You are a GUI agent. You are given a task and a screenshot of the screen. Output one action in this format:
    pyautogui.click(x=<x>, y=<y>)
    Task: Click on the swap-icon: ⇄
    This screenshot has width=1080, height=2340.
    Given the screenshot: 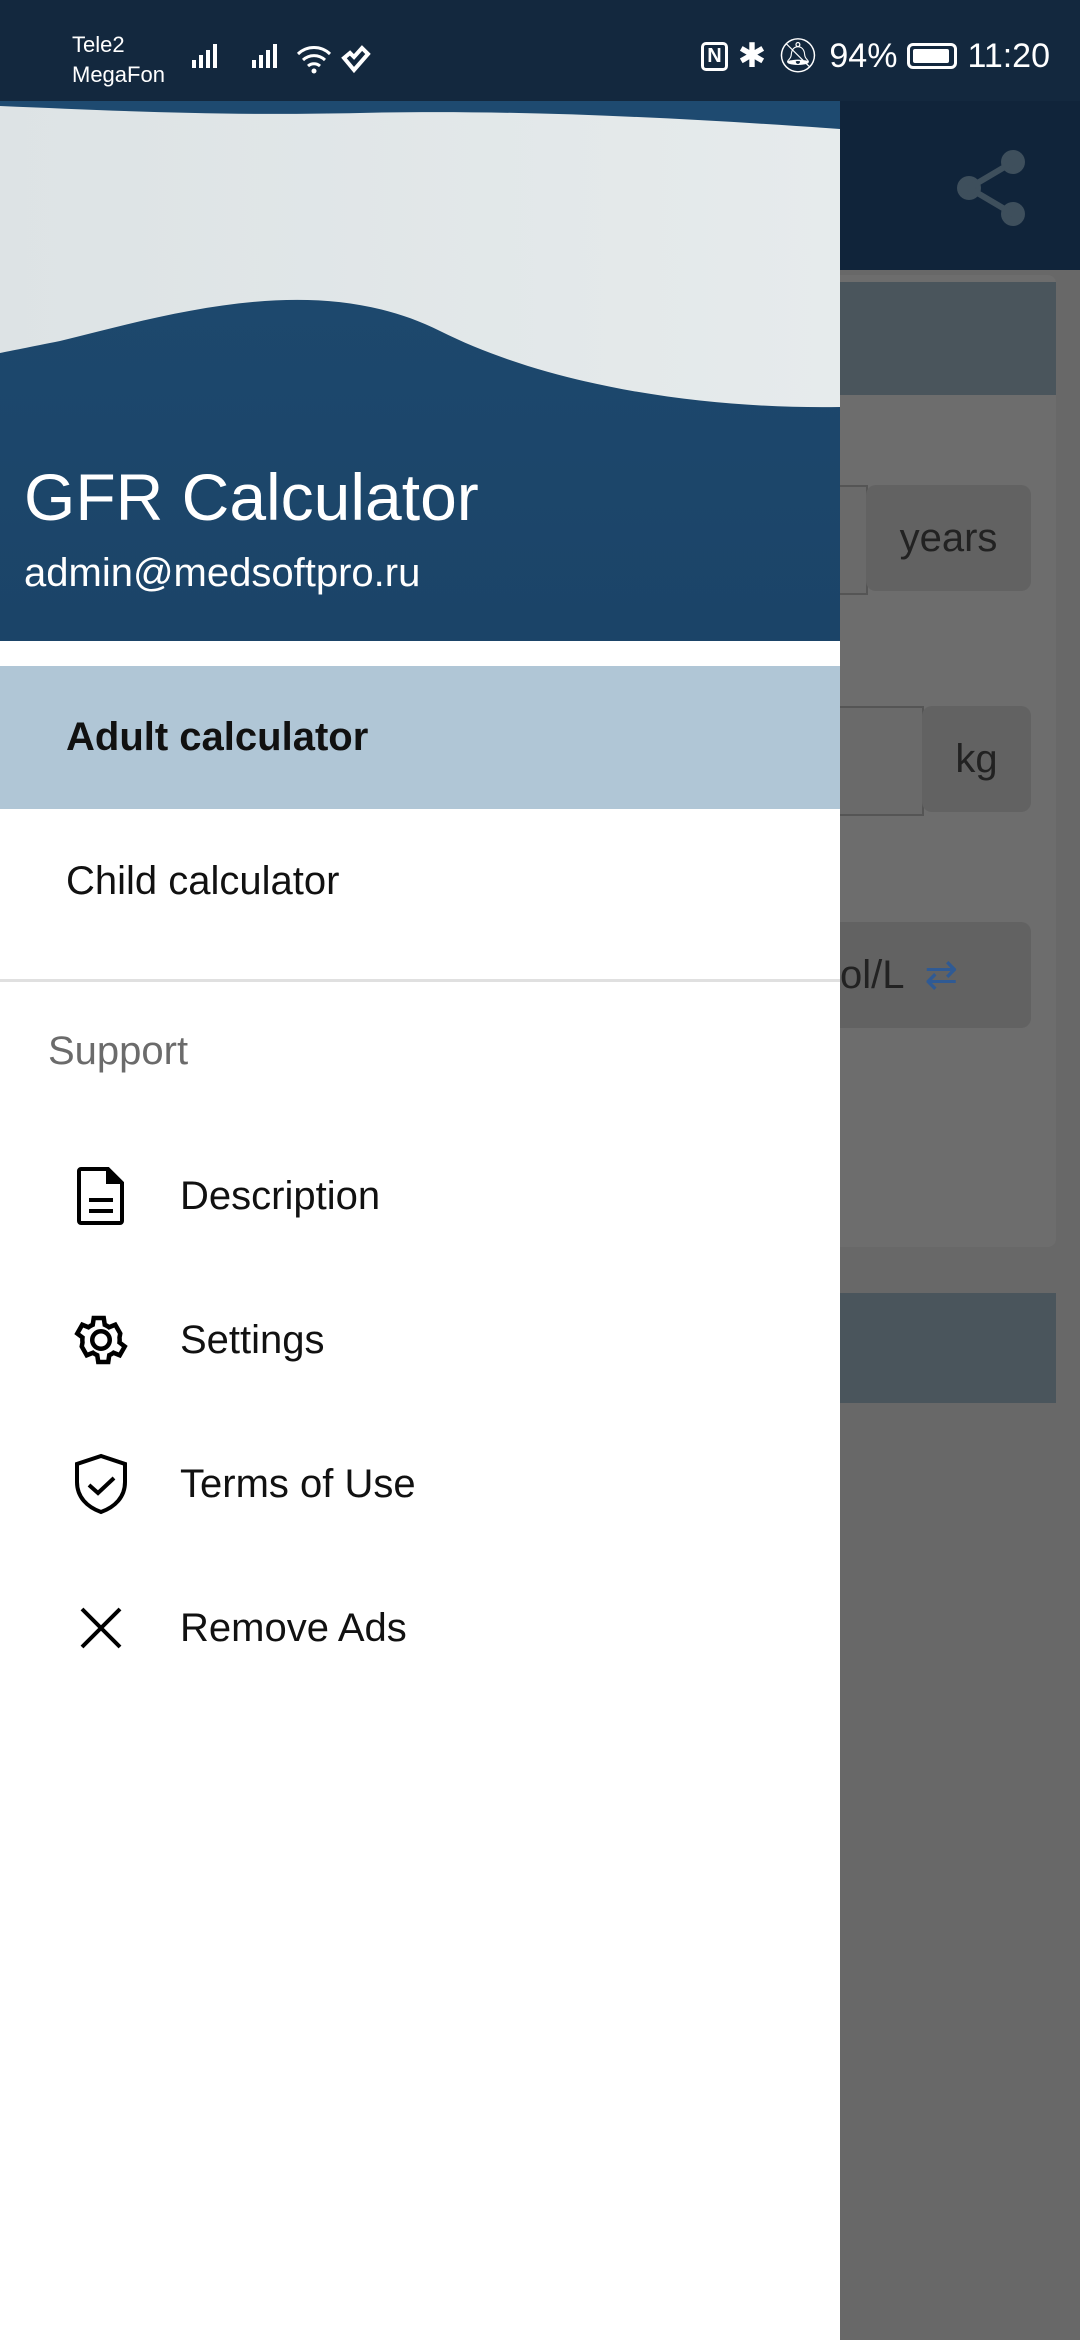 What is the action you would take?
    pyautogui.click(x=941, y=975)
    